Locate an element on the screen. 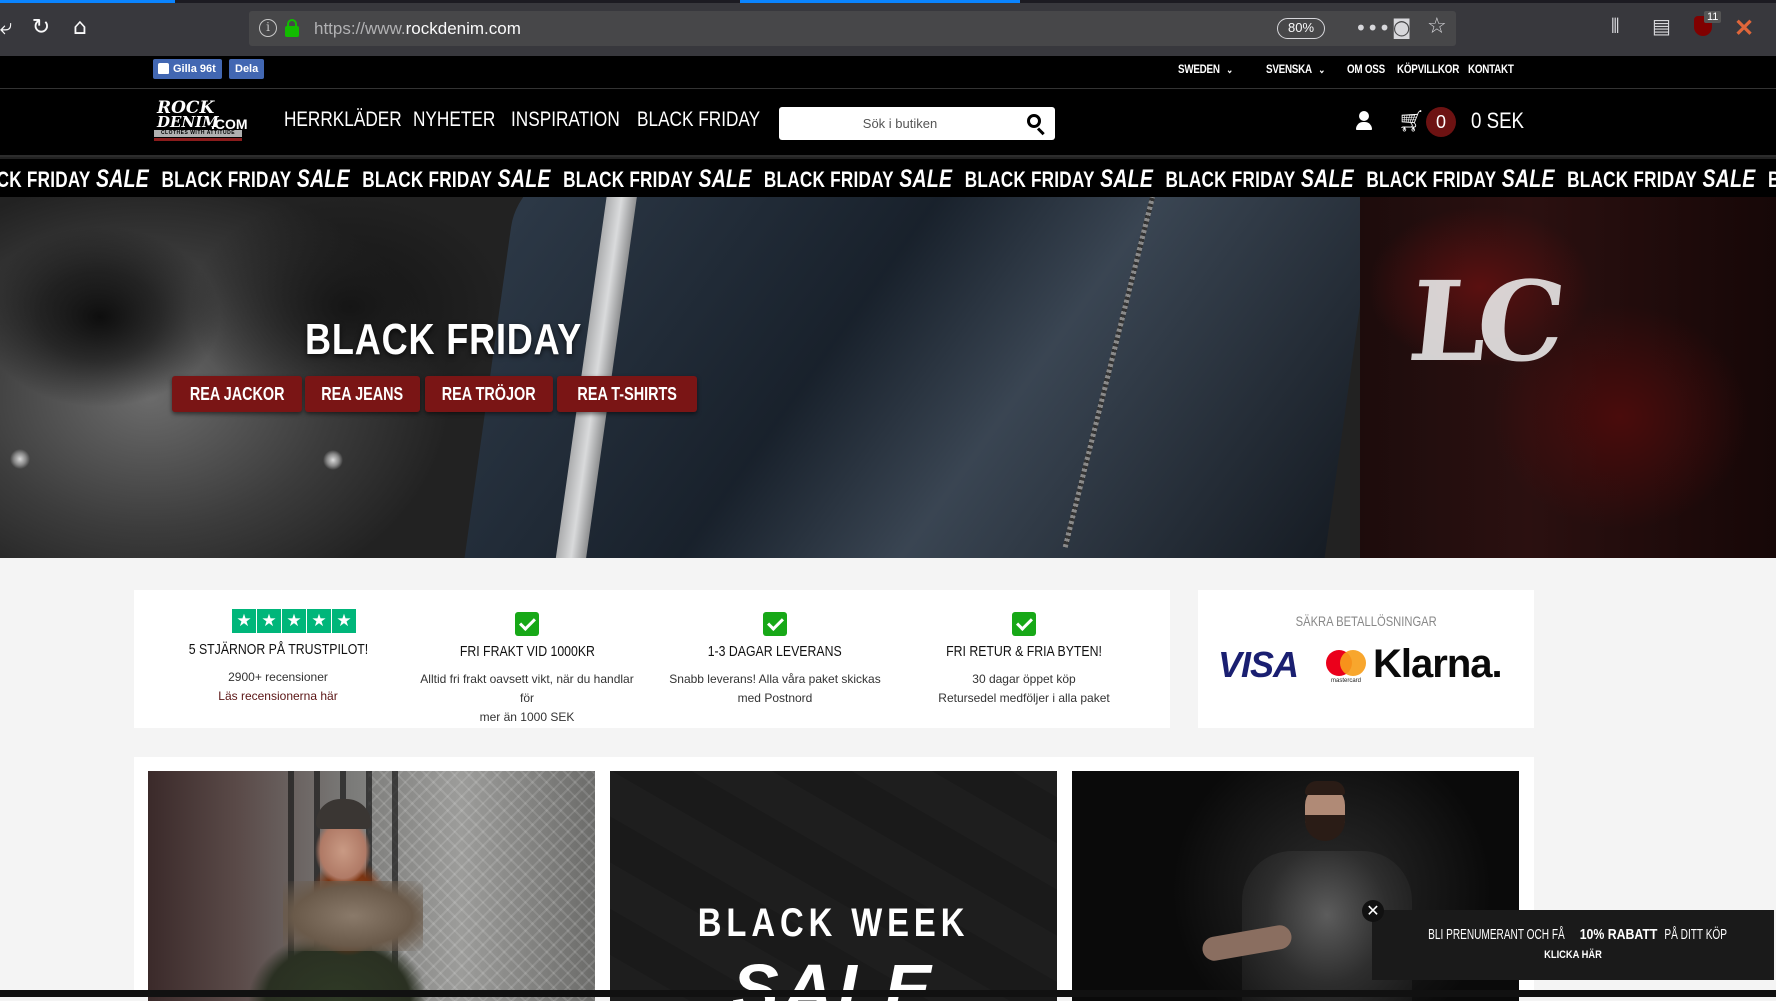  usp-text-line: Snabb leverans! Alla våra paket skickas is located at coordinates (775, 679).